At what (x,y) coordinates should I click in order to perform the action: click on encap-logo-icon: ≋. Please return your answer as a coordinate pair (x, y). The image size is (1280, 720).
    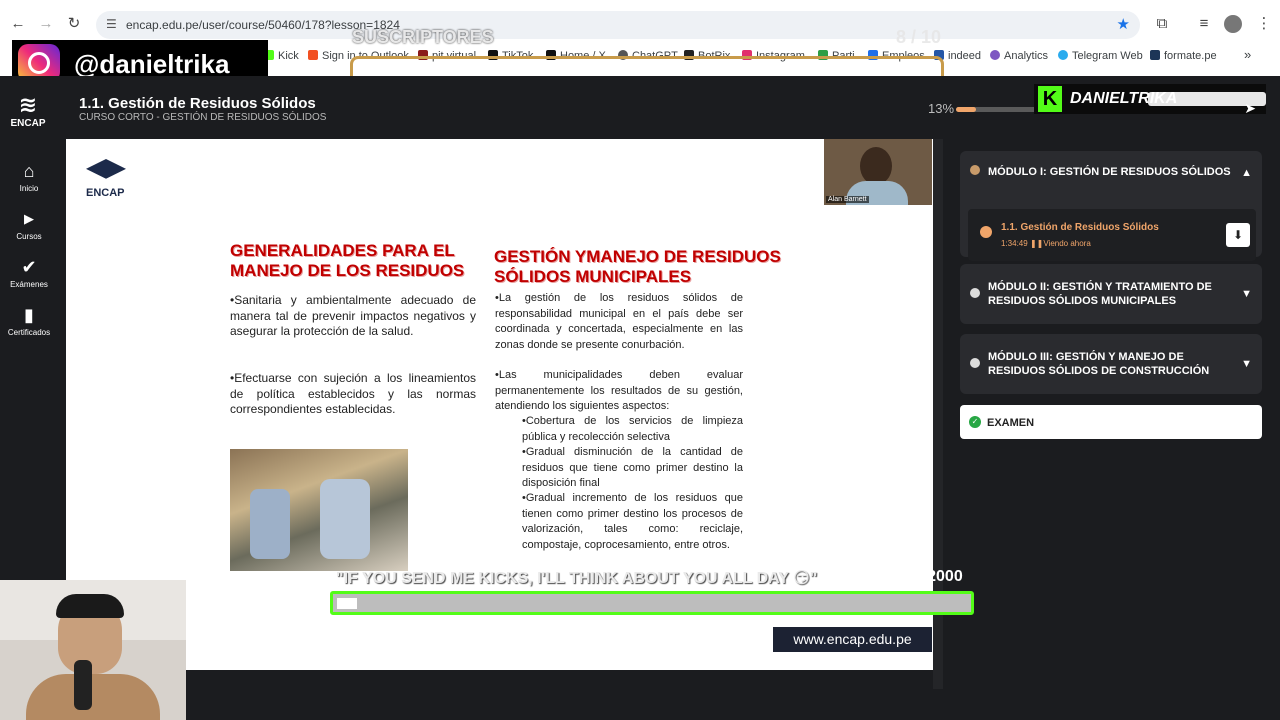
    Looking at the image, I should click on (28, 104).